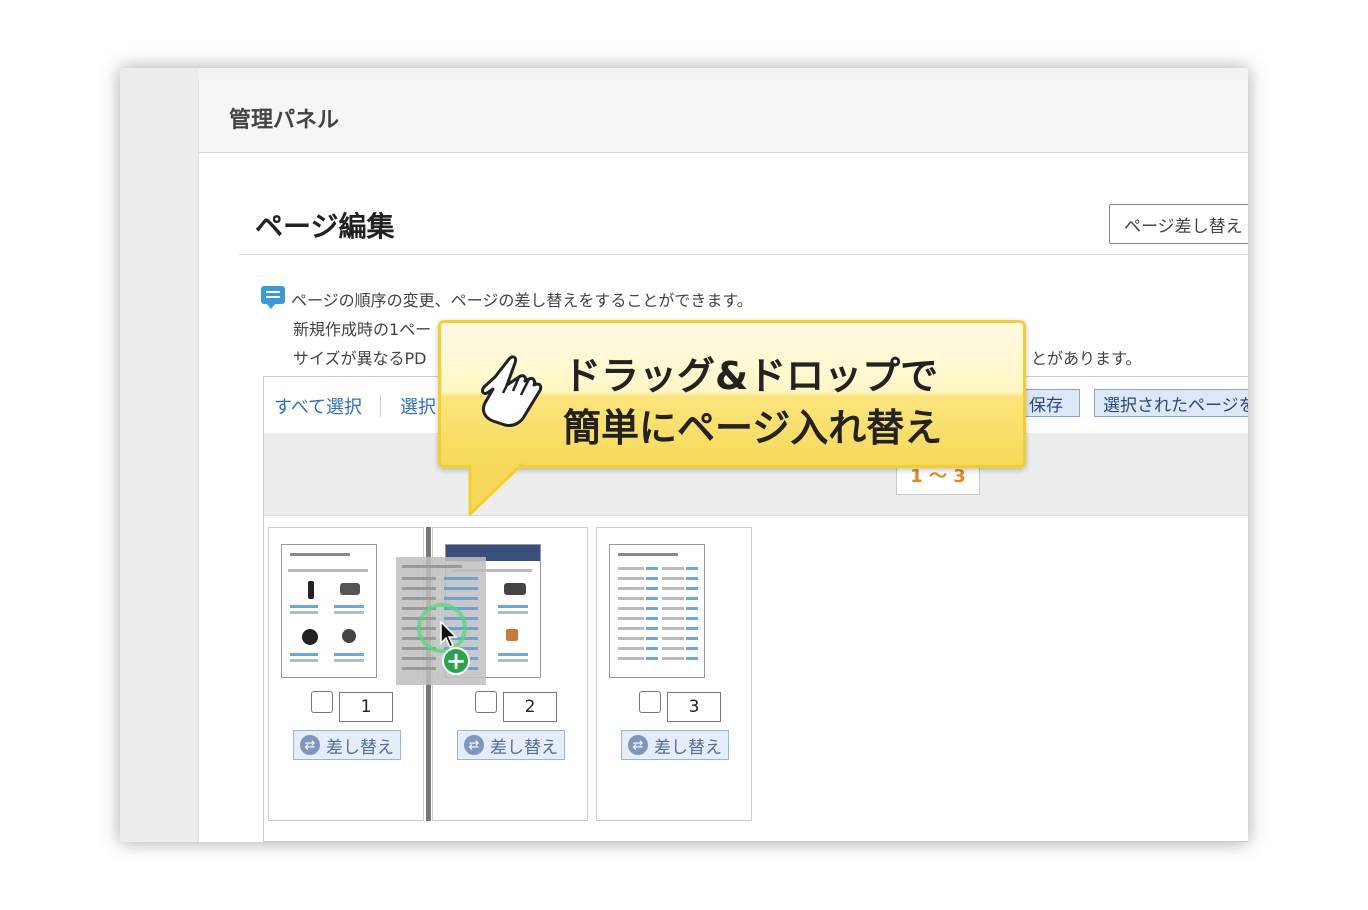 Image resolution: width=1368 pixels, height=910 pixels. What do you see at coordinates (362, 329) in the screenshot?
I see `info-text-2: 新規作成時の1ペー` at bounding box center [362, 329].